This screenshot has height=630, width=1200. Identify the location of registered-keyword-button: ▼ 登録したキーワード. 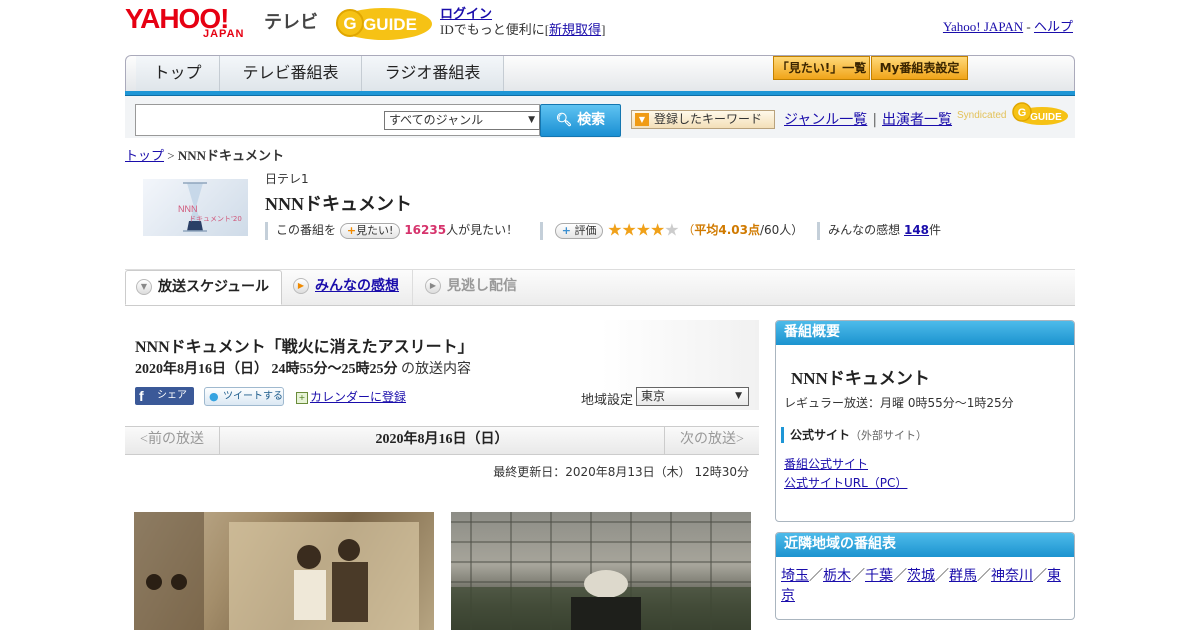
(703, 119).